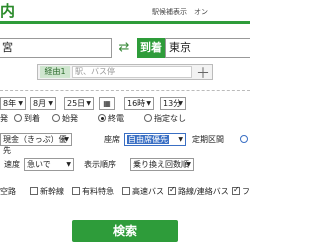 This screenshot has height=250, width=320. I want to click on seat-select: 自由席優先 ▼, so click(155, 139).